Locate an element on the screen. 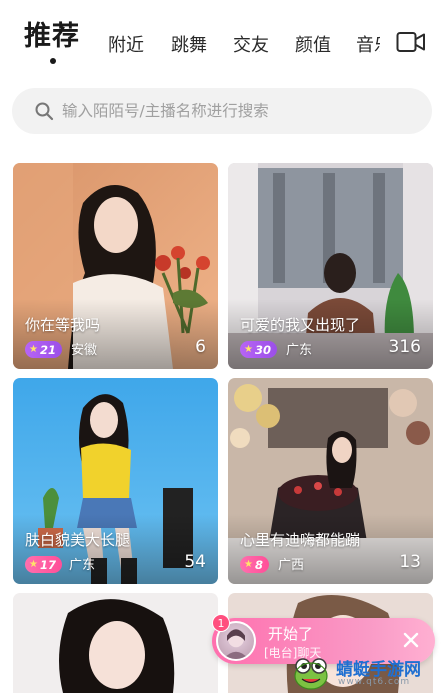  viewer-count: 54 is located at coordinates (195, 562).